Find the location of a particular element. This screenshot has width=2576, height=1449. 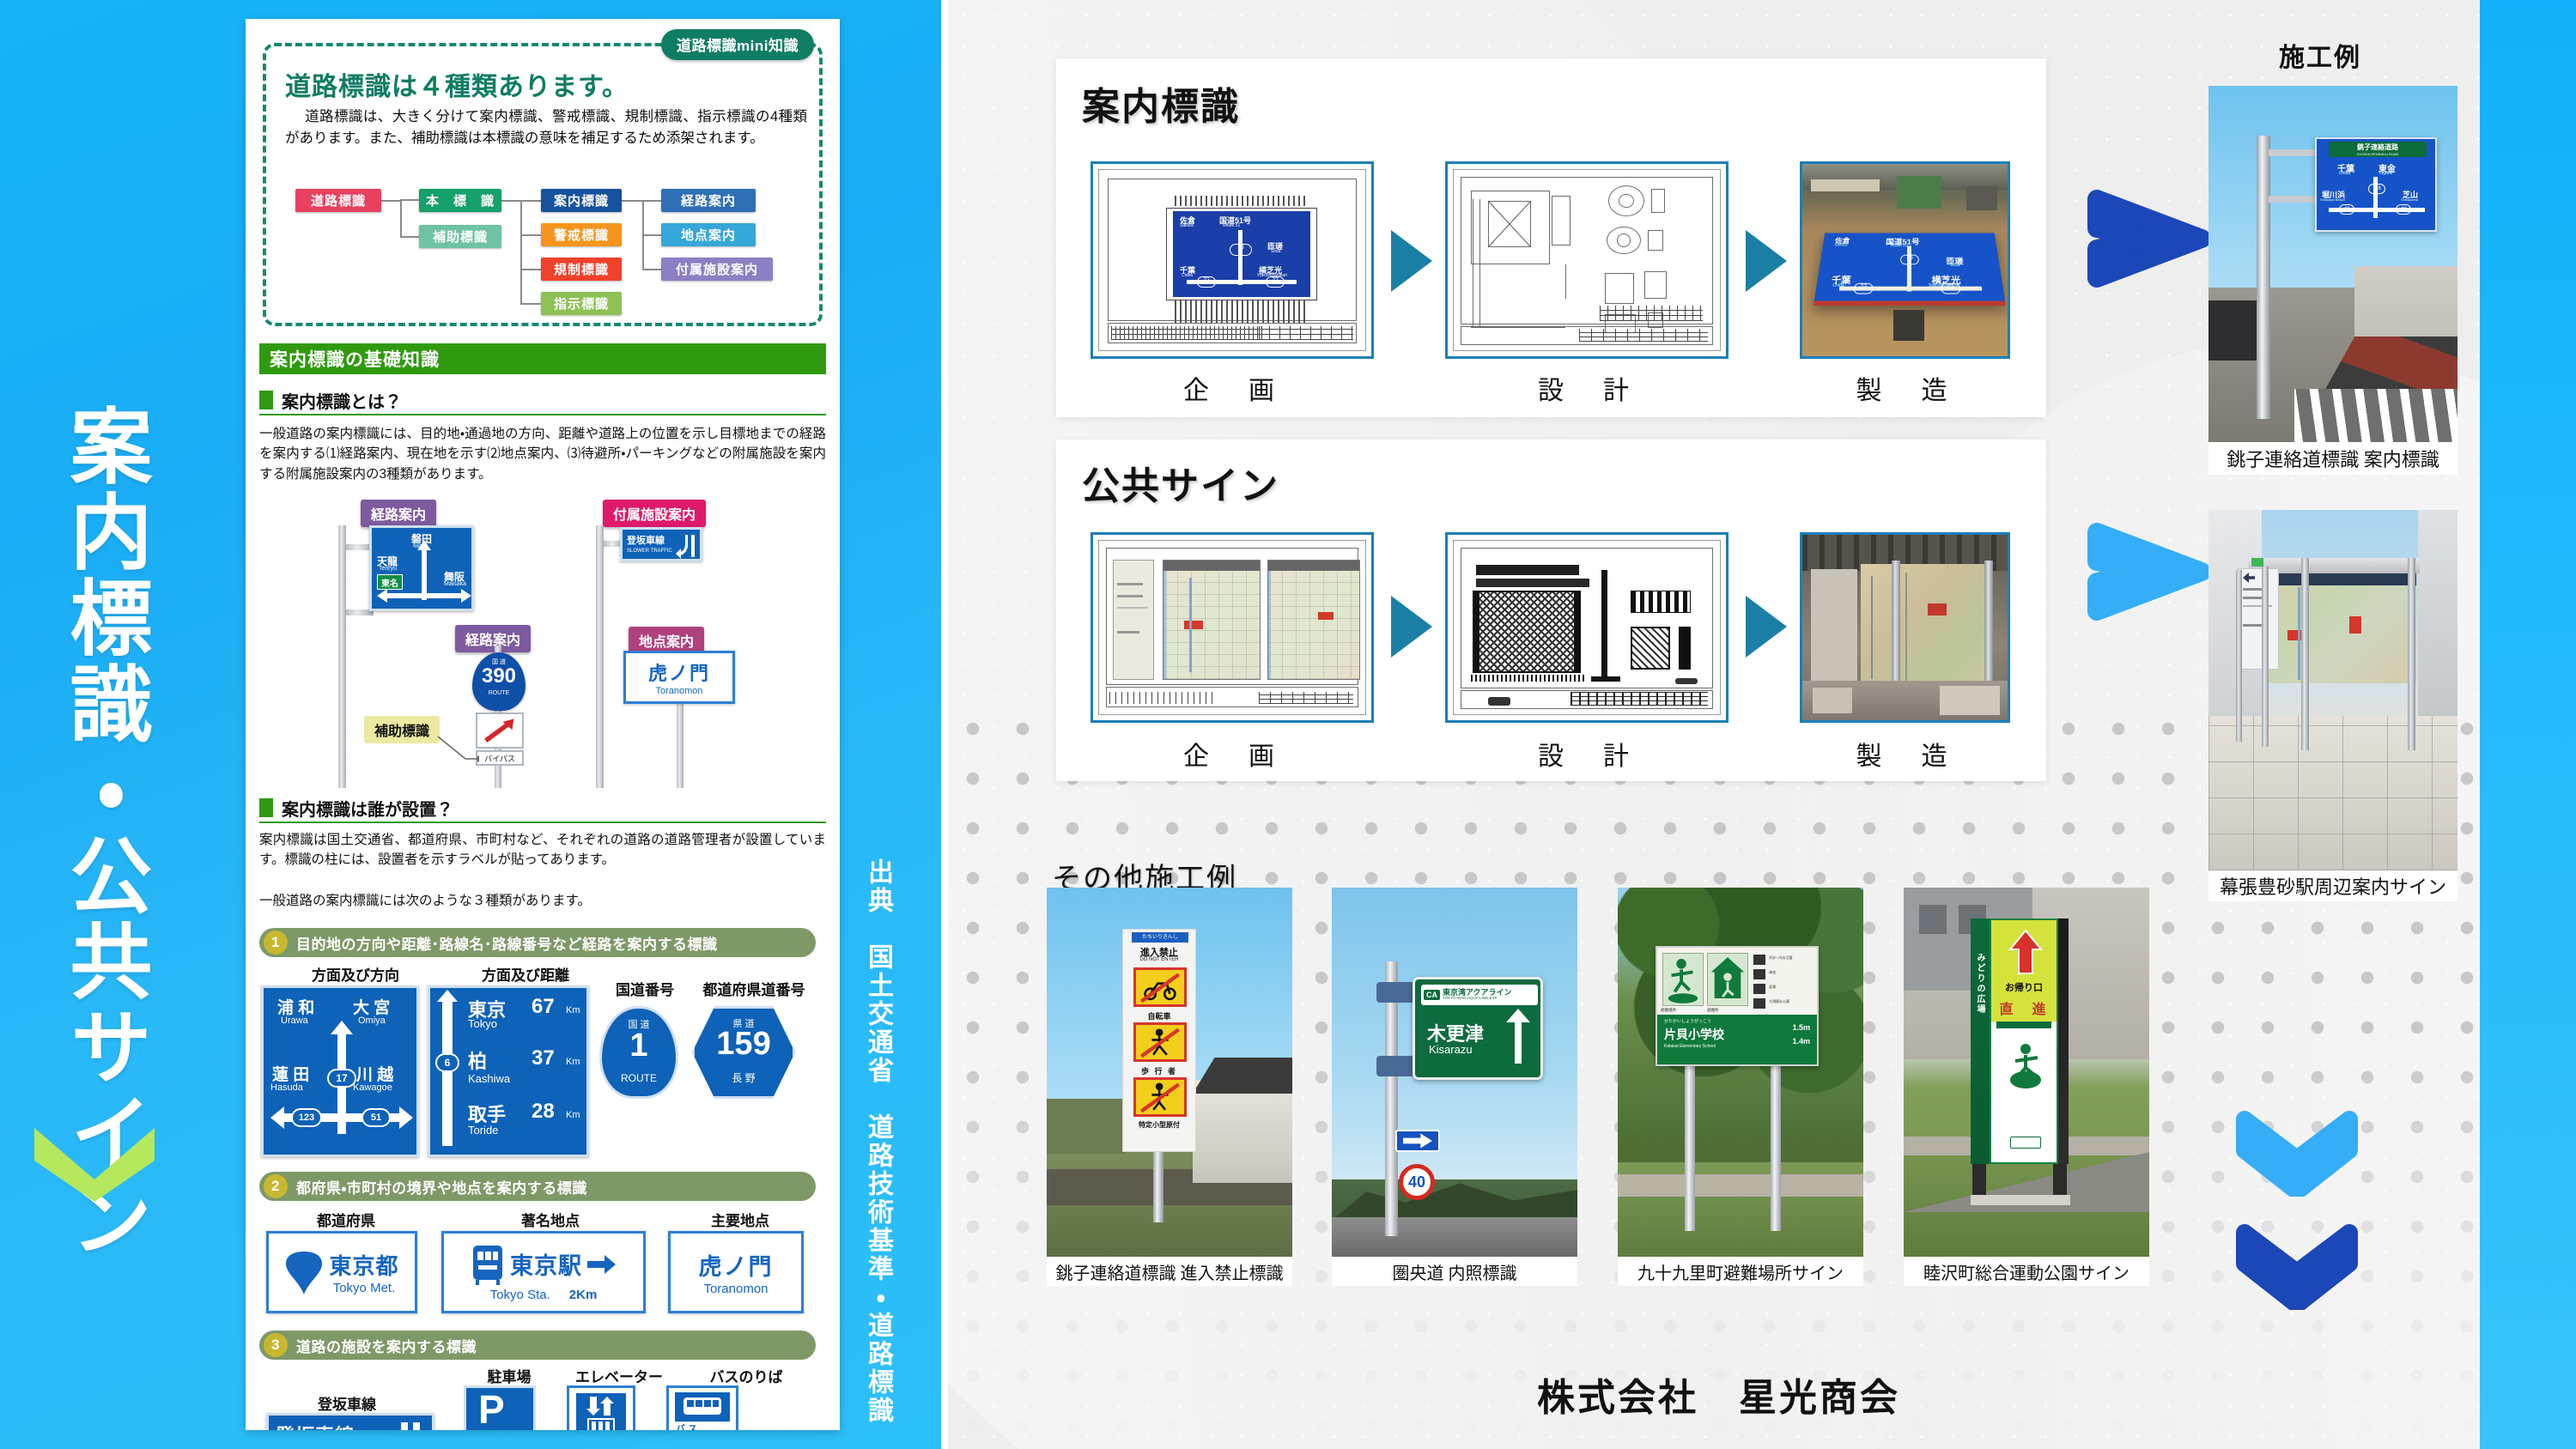

group-bar-2: 2 都府県・市町村の境界や地点を案内する標識 is located at coordinates (537, 1186).